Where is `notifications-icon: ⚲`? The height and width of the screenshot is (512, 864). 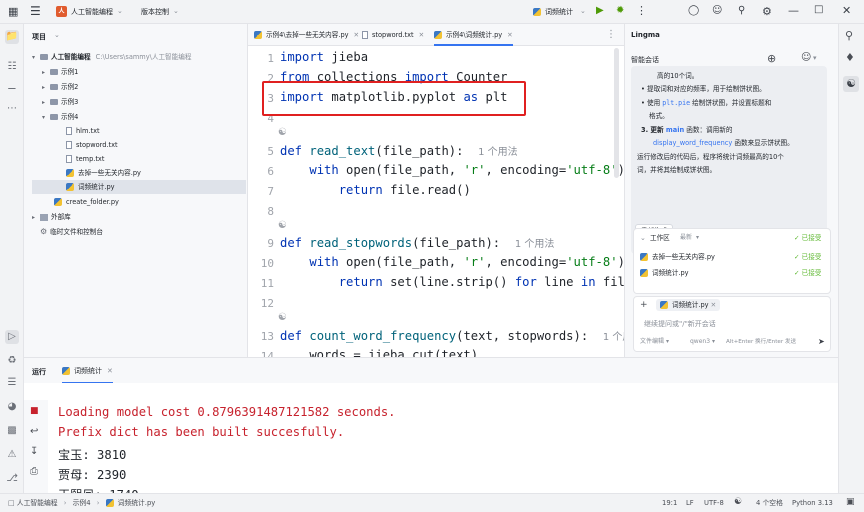 notifications-icon: ⚲ is located at coordinates (849, 35).